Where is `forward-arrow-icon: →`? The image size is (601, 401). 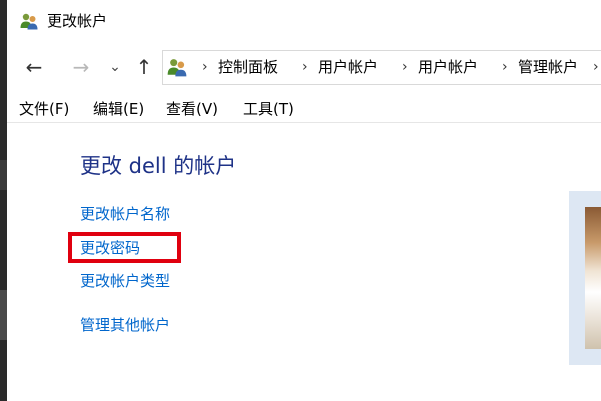 forward-arrow-icon: → is located at coordinates (81, 67).